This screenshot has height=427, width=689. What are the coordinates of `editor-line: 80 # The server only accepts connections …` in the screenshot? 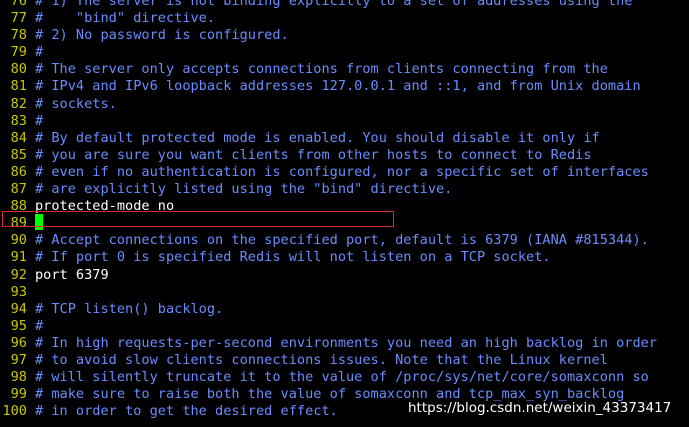 It's located at (344, 69).